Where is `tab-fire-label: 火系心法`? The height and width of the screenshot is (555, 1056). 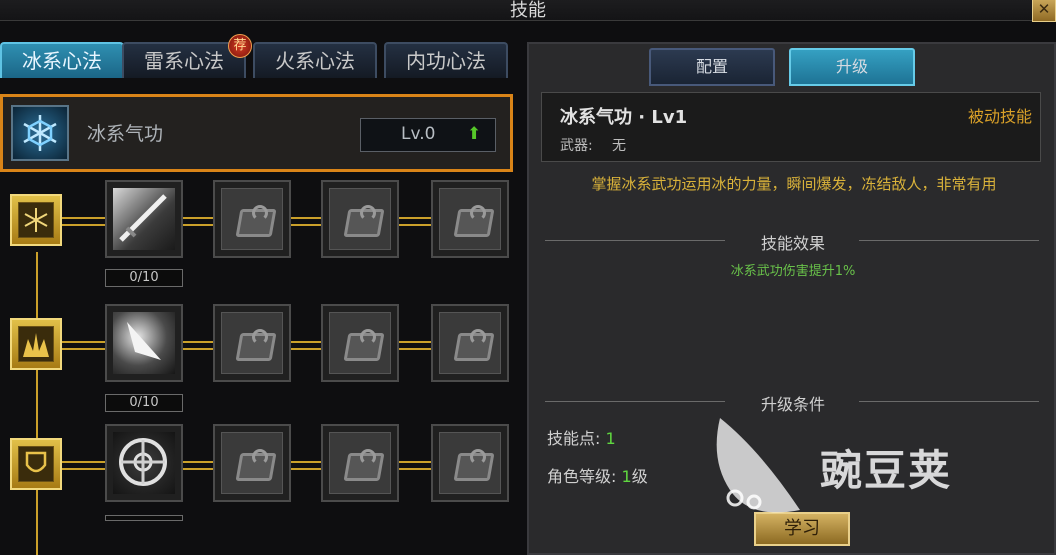
tab-fire-label: 火系心法 is located at coordinates (315, 61).